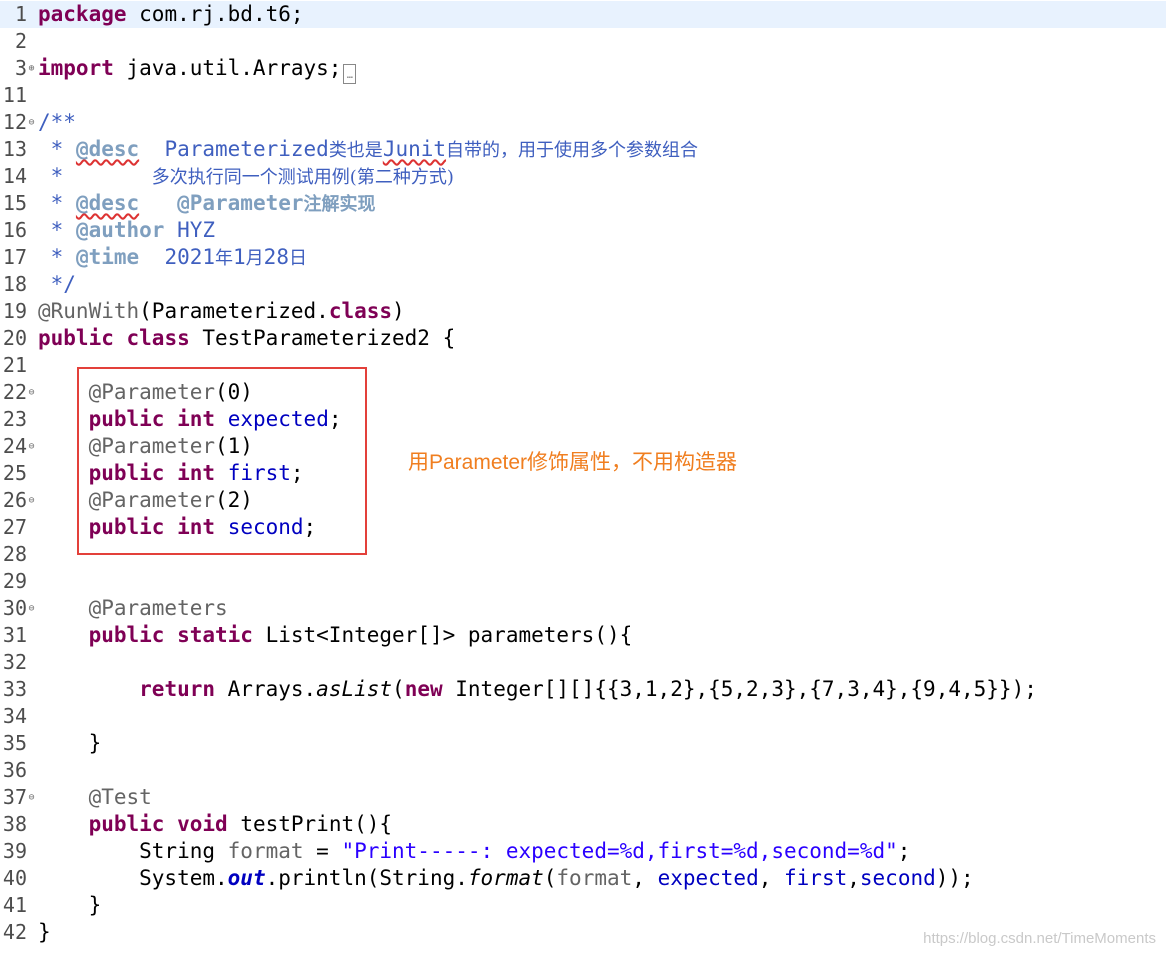 The width and height of the screenshot is (1166, 955). I want to click on line-number: 24, so click(14, 446).